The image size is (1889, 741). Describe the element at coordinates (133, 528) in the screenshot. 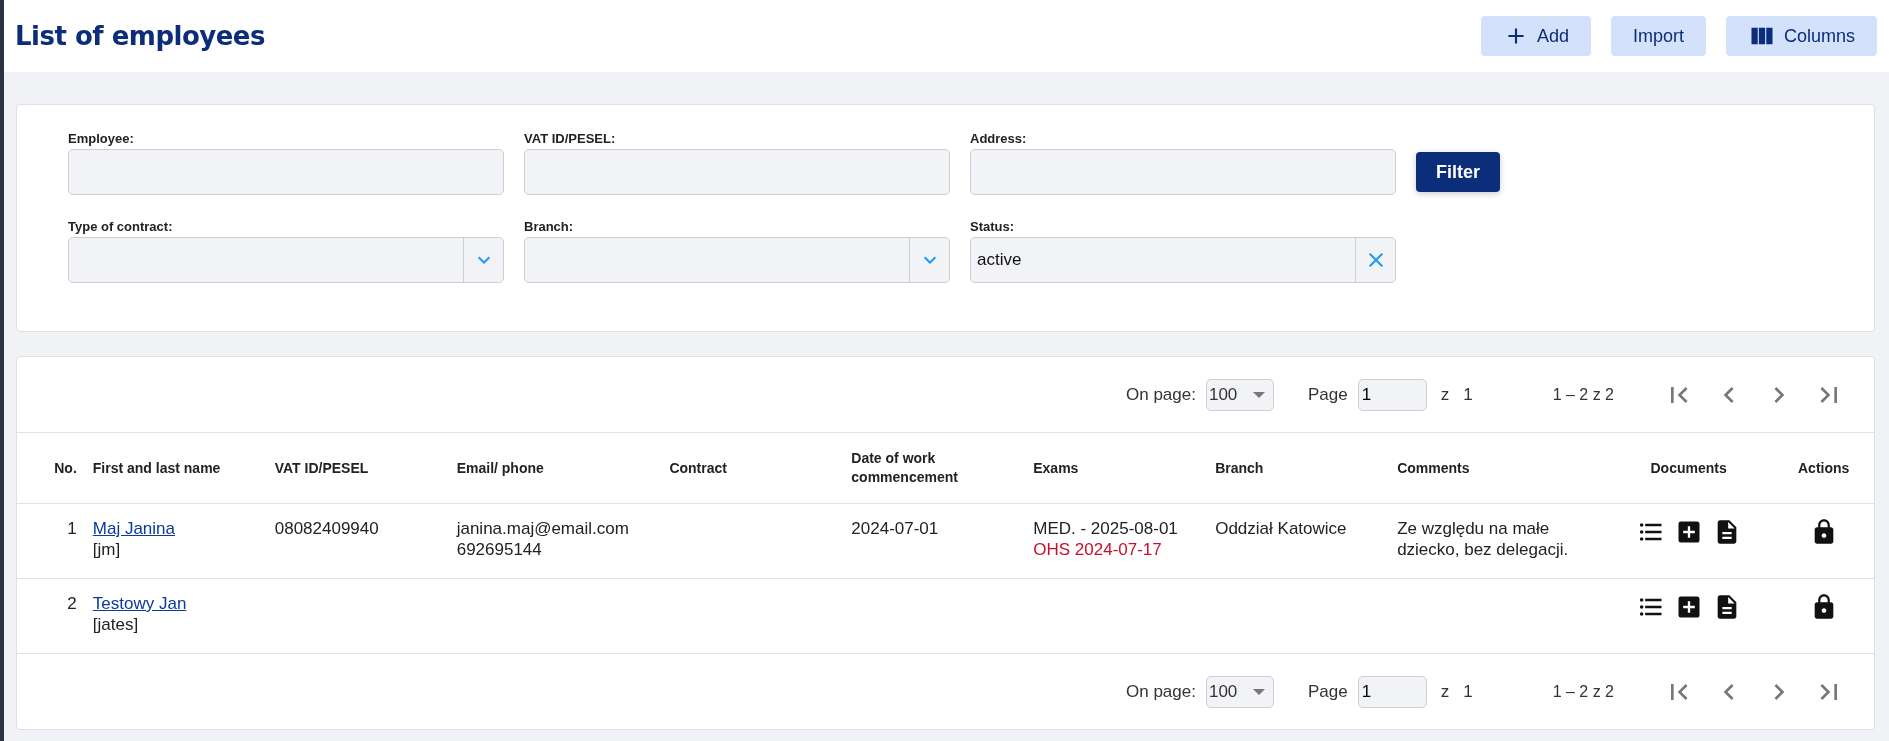

I see `employee-link: Maj Janina` at that location.